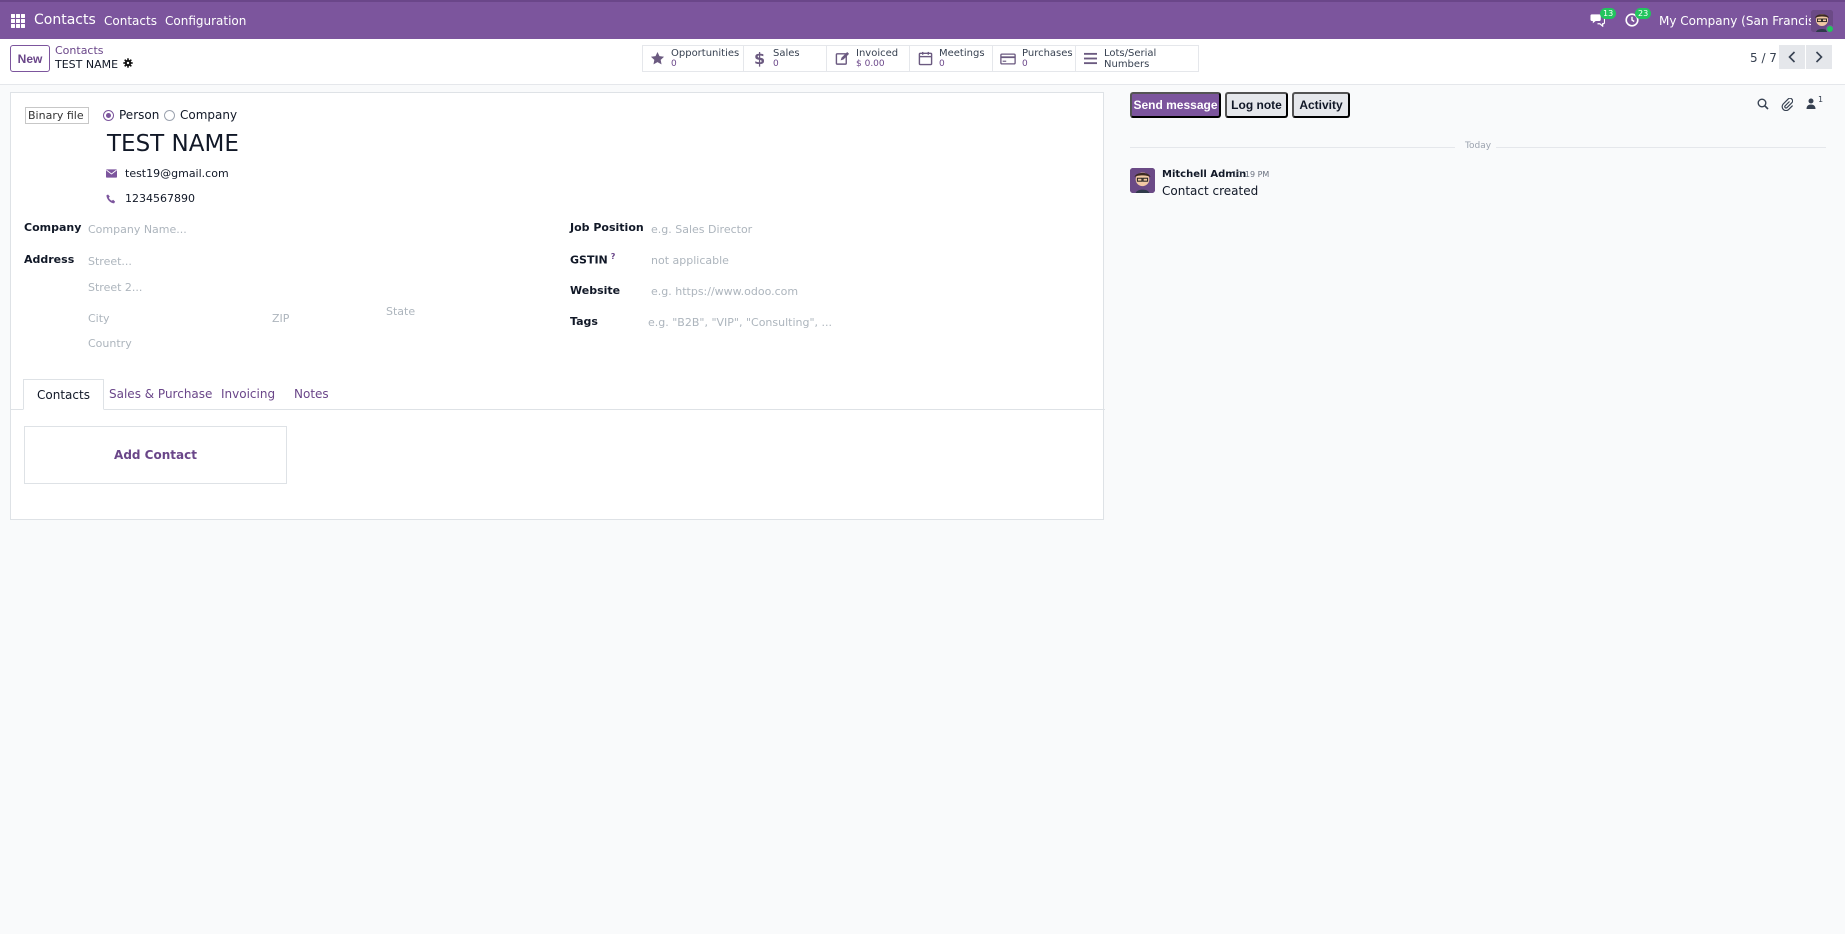 The height and width of the screenshot is (934, 1845). Describe the element at coordinates (169, 115) in the screenshot. I see `radio-dot` at that location.